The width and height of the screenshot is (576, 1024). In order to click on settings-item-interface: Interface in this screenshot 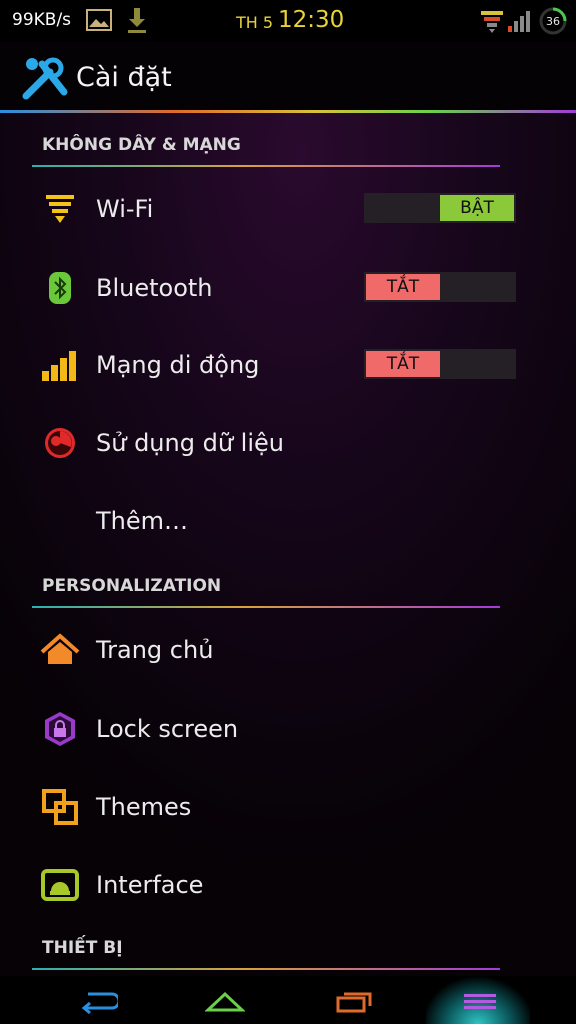, I will do `click(288, 886)`.